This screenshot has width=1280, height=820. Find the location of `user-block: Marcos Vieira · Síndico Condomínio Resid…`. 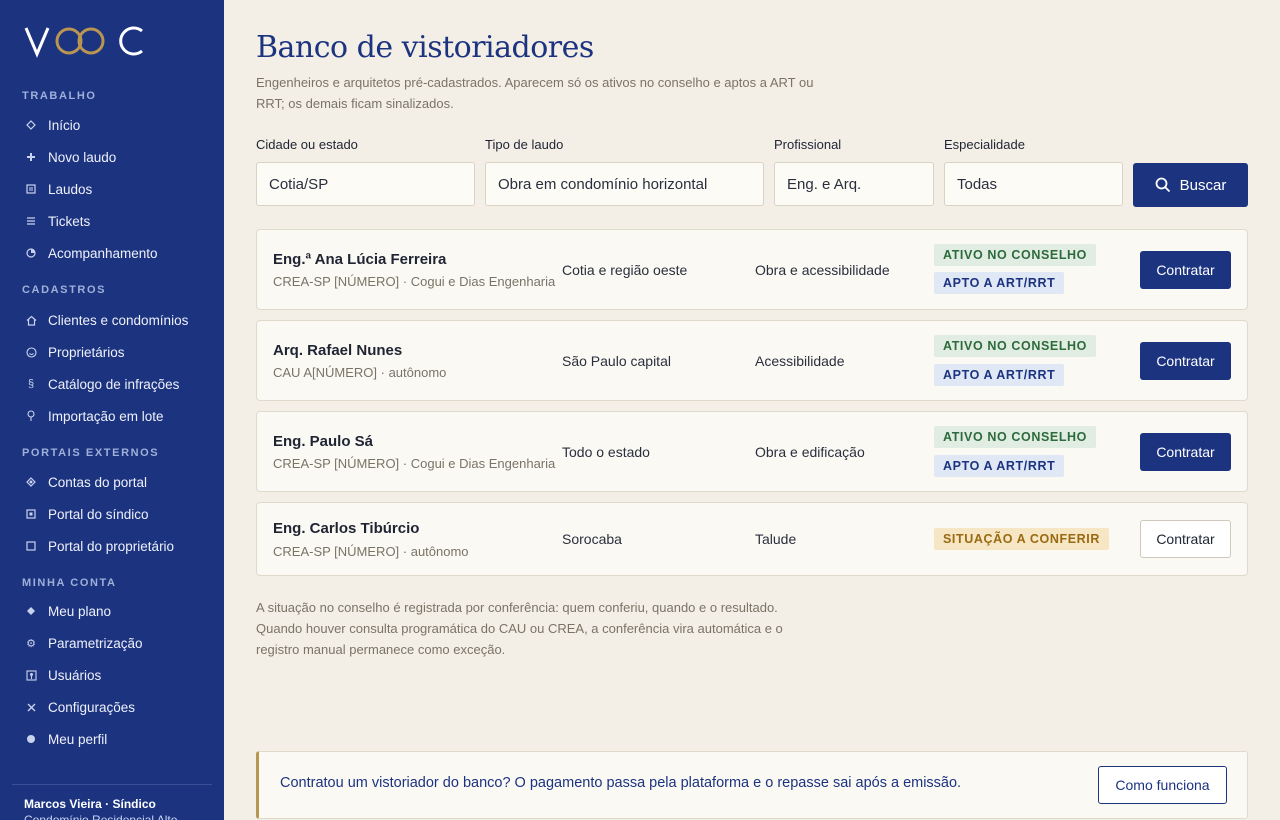

user-block: Marcos Vieira · Síndico Condomínio Resid… is located at coordinates (100, 808).